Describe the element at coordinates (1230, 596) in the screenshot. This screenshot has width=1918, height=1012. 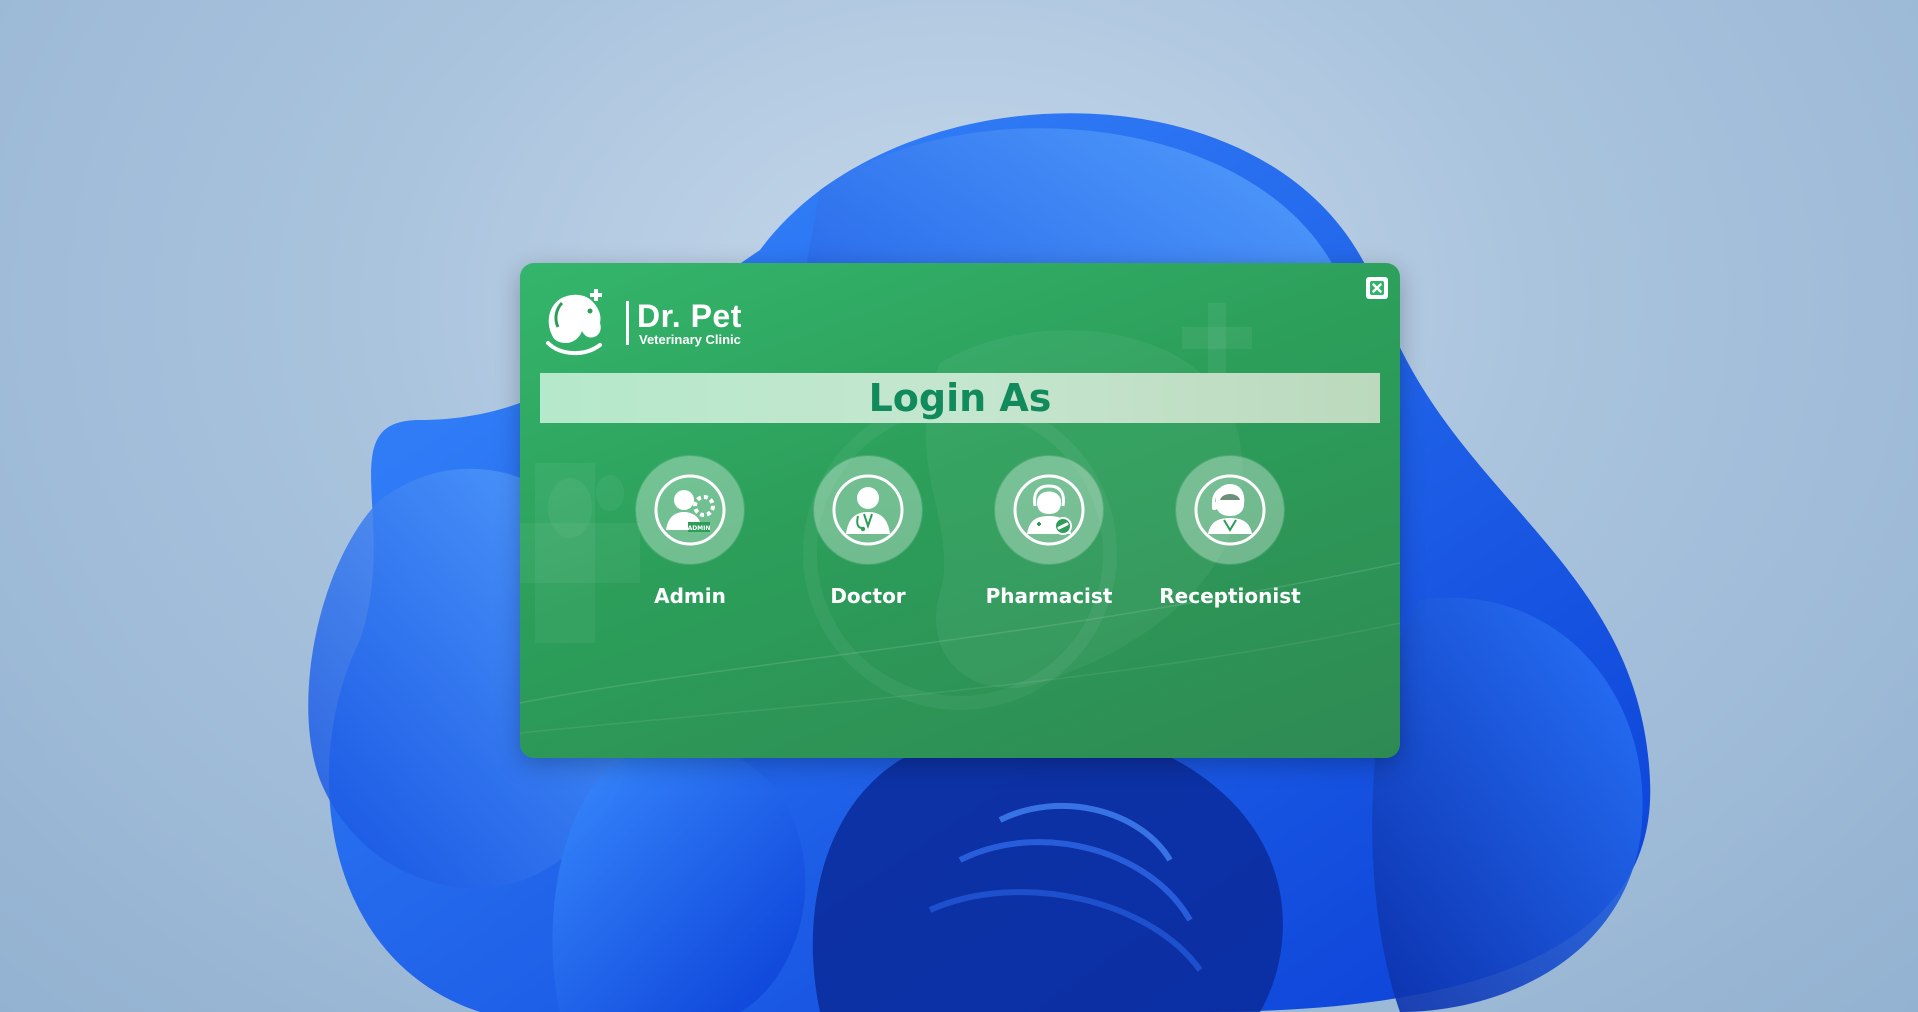
I see `role-receptionist-label: Receptionist` at that location.